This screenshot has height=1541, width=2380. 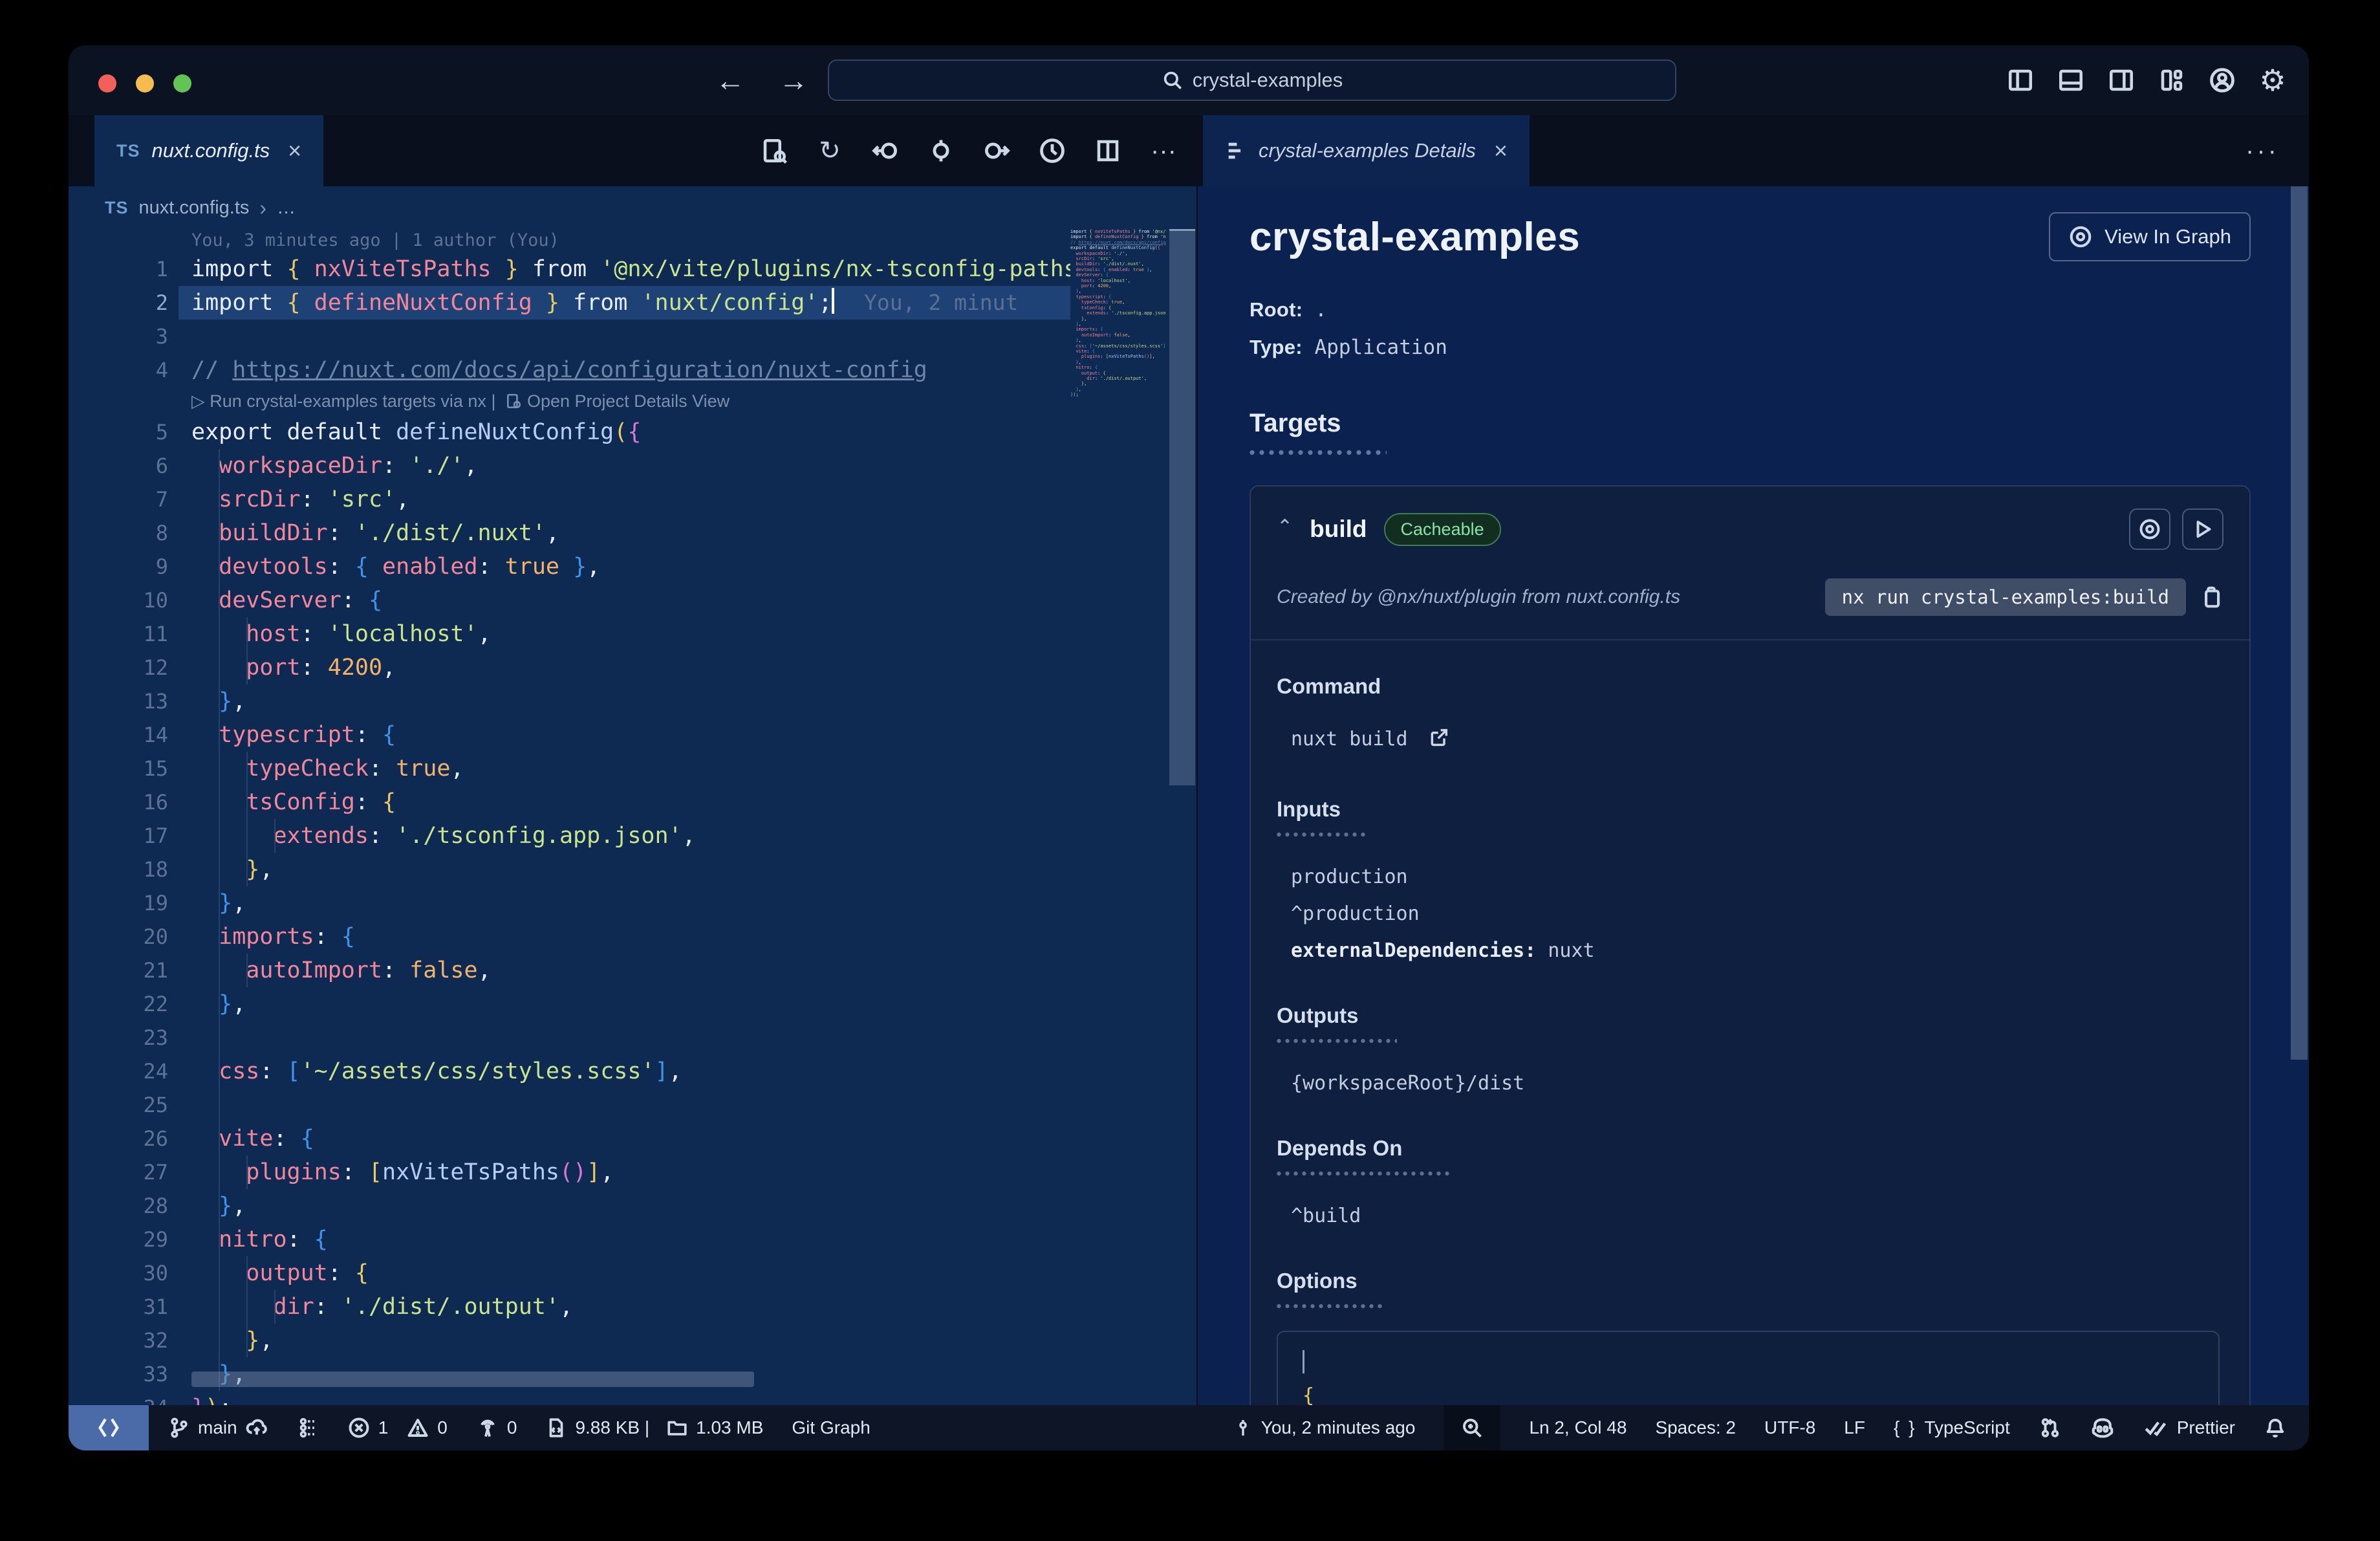 I want to click on problems-status: 1 0, so click(x=397, y=1427).